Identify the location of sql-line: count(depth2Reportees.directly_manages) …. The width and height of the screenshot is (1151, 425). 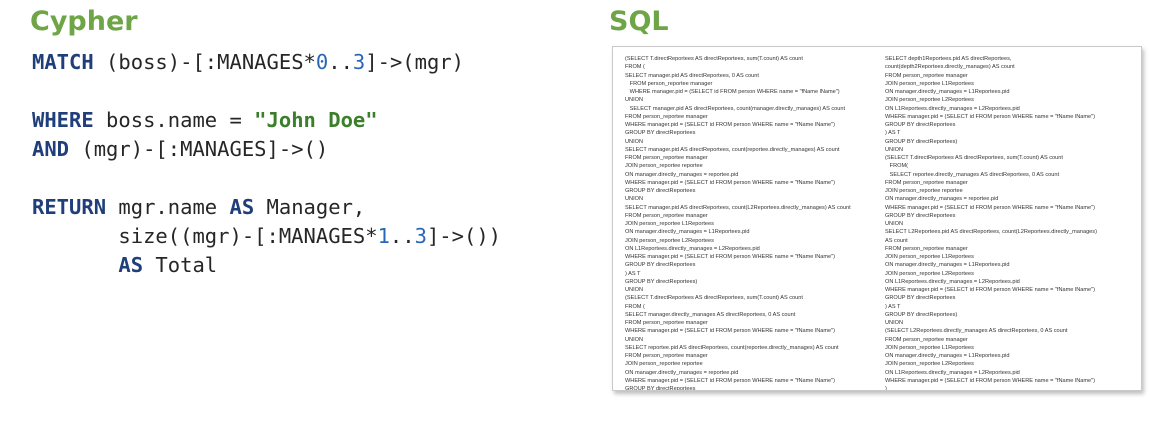
(950, 67).